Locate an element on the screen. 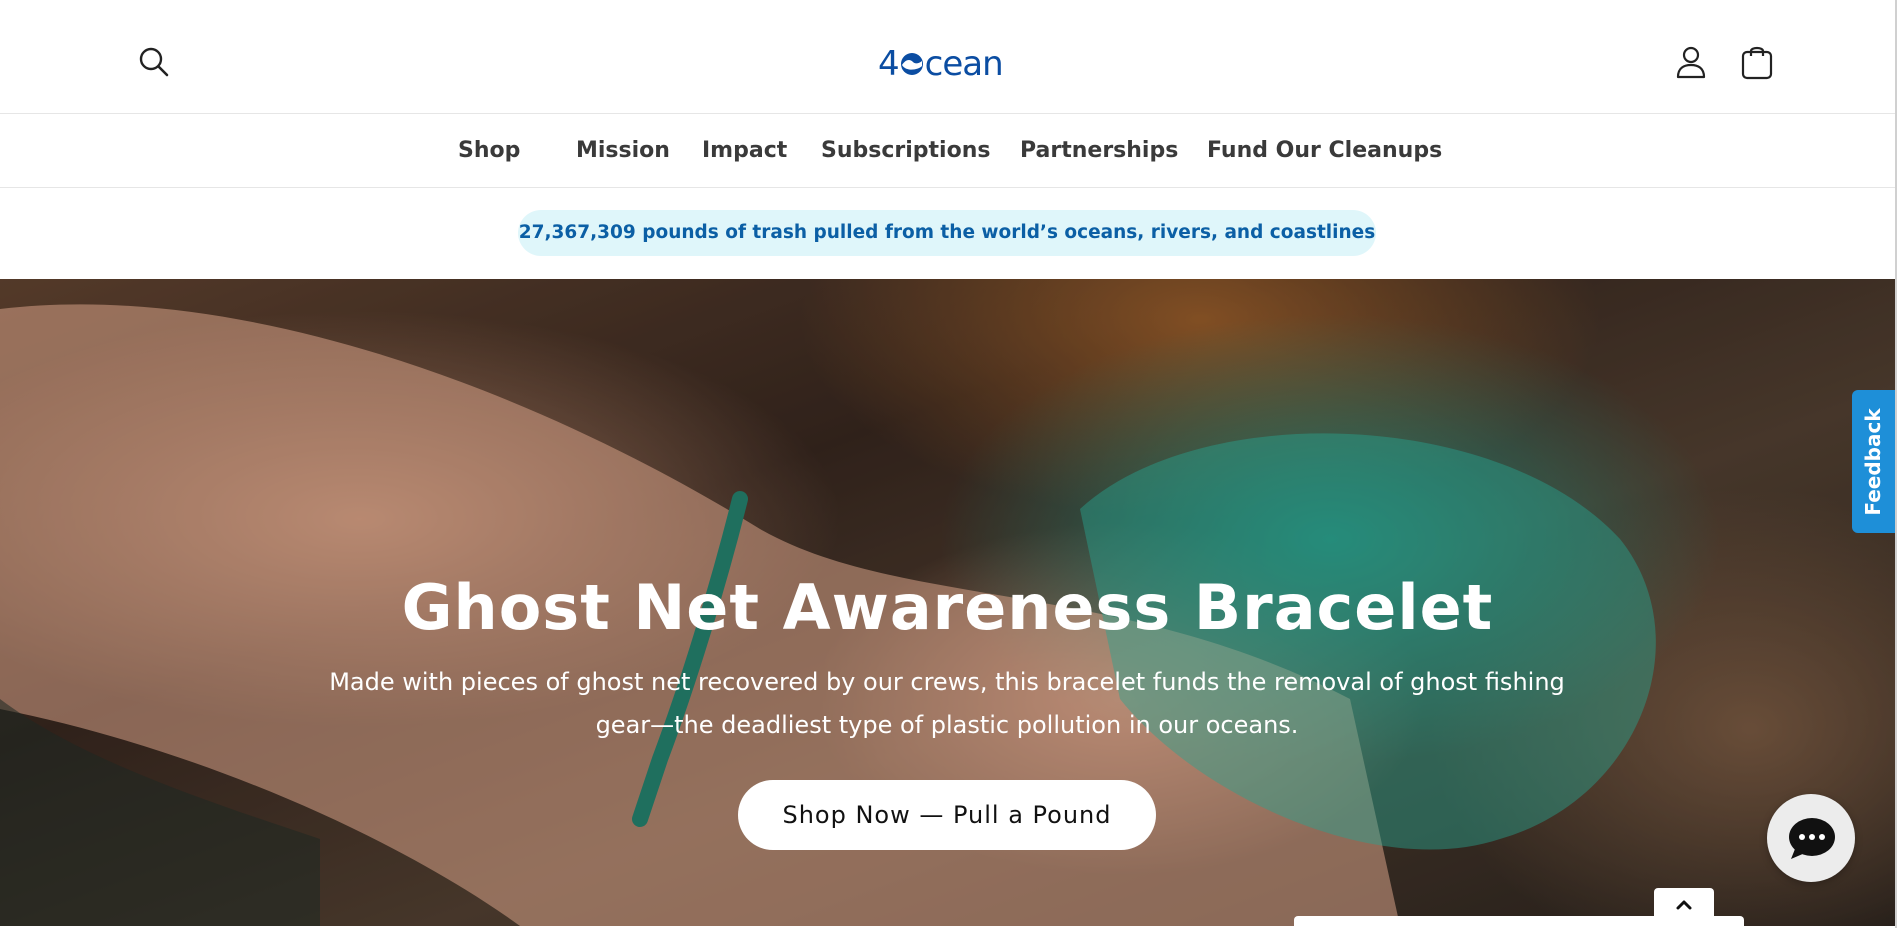 Image resolution: width=1897 pixels, height=932 pixels. nav-item-shop: Shop is located at coordinates (489, 150).